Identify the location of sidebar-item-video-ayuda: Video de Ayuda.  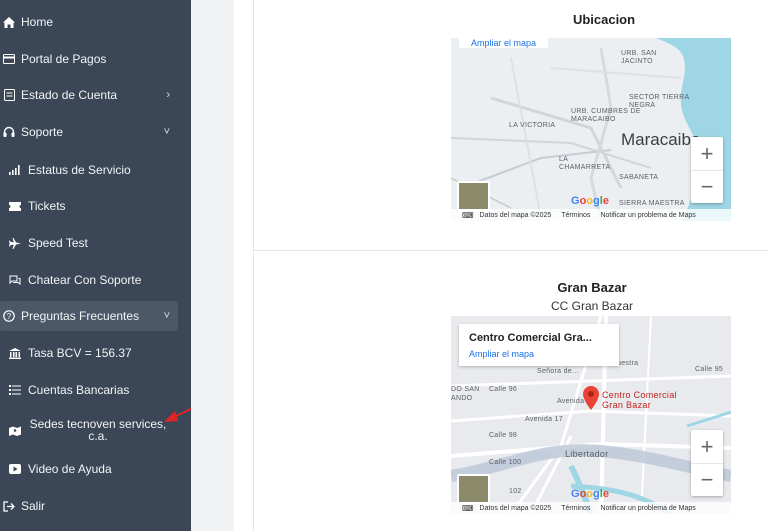
(89, 469).